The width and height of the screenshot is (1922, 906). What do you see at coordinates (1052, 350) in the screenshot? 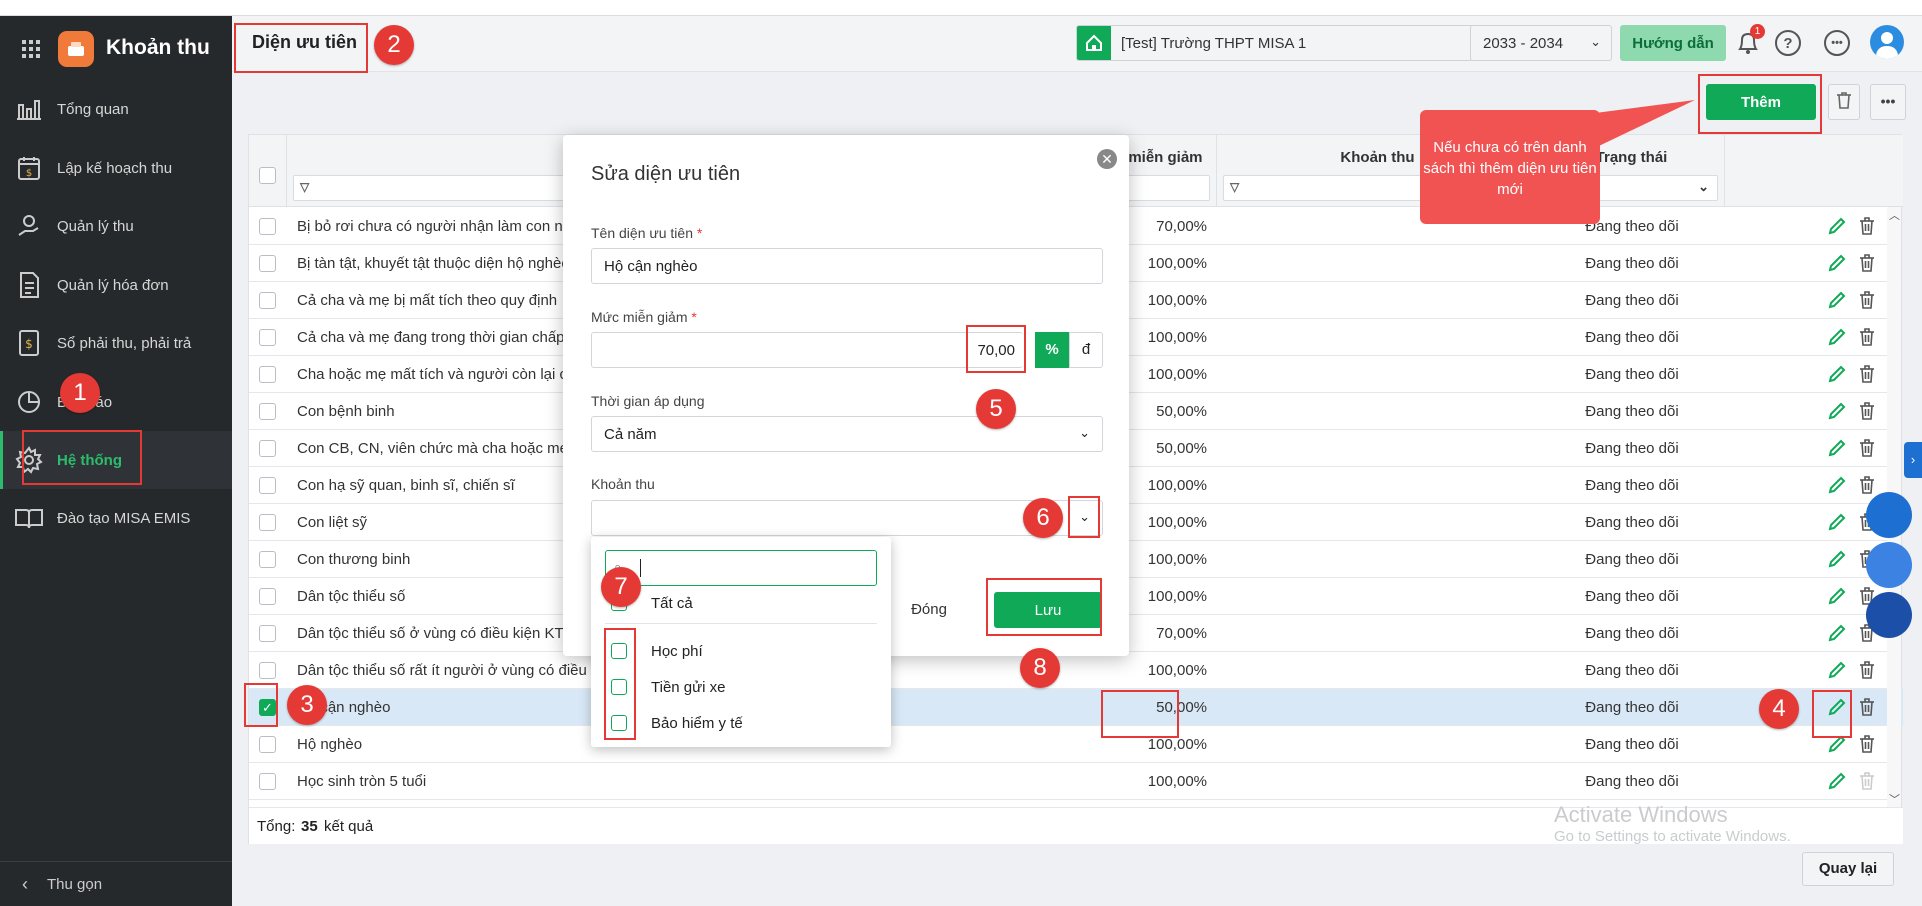
I see `percent-unit-button: %` at bounding box center [1052, 350].